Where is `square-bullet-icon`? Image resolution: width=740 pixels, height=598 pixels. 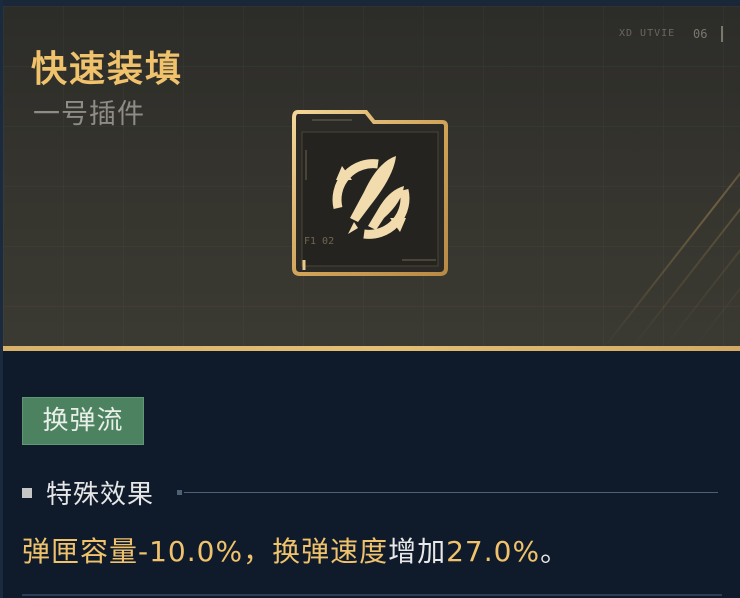 square-bullet-icon is located at coordinates (27, 493).